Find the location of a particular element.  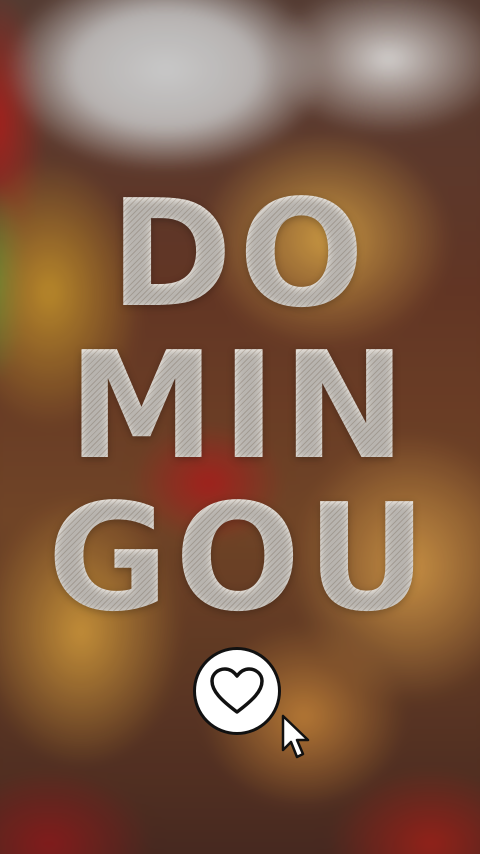

heart-icon is located at coordinates (237, 690).